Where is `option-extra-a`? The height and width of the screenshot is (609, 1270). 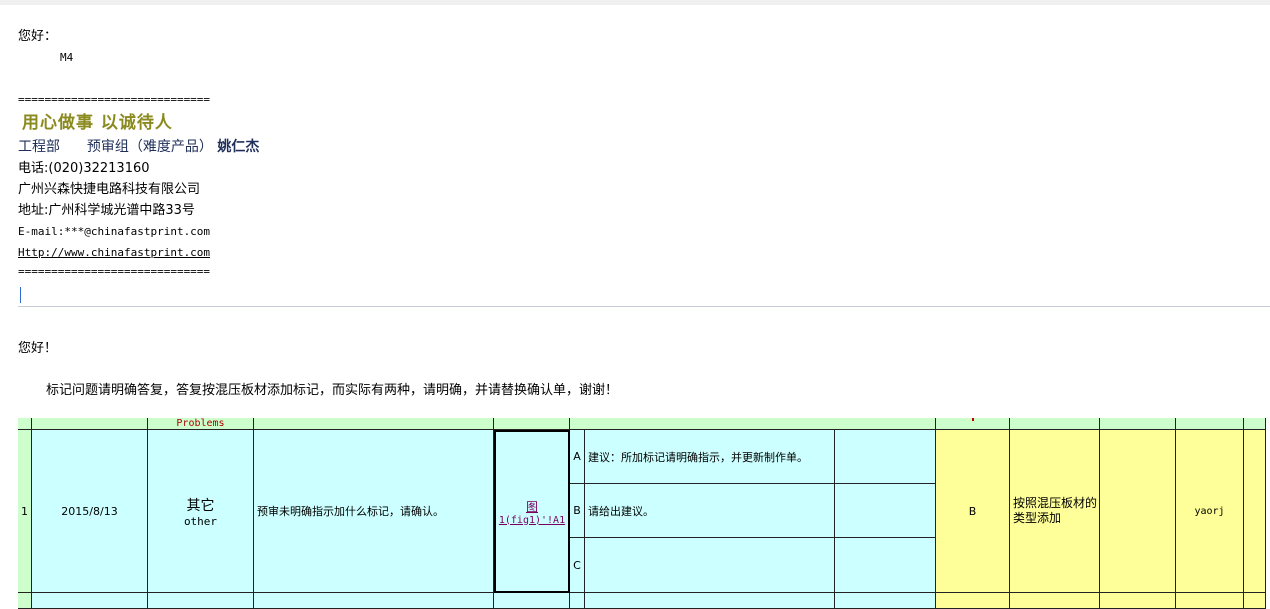
option-extra-a is located at coordinates (885, 457).